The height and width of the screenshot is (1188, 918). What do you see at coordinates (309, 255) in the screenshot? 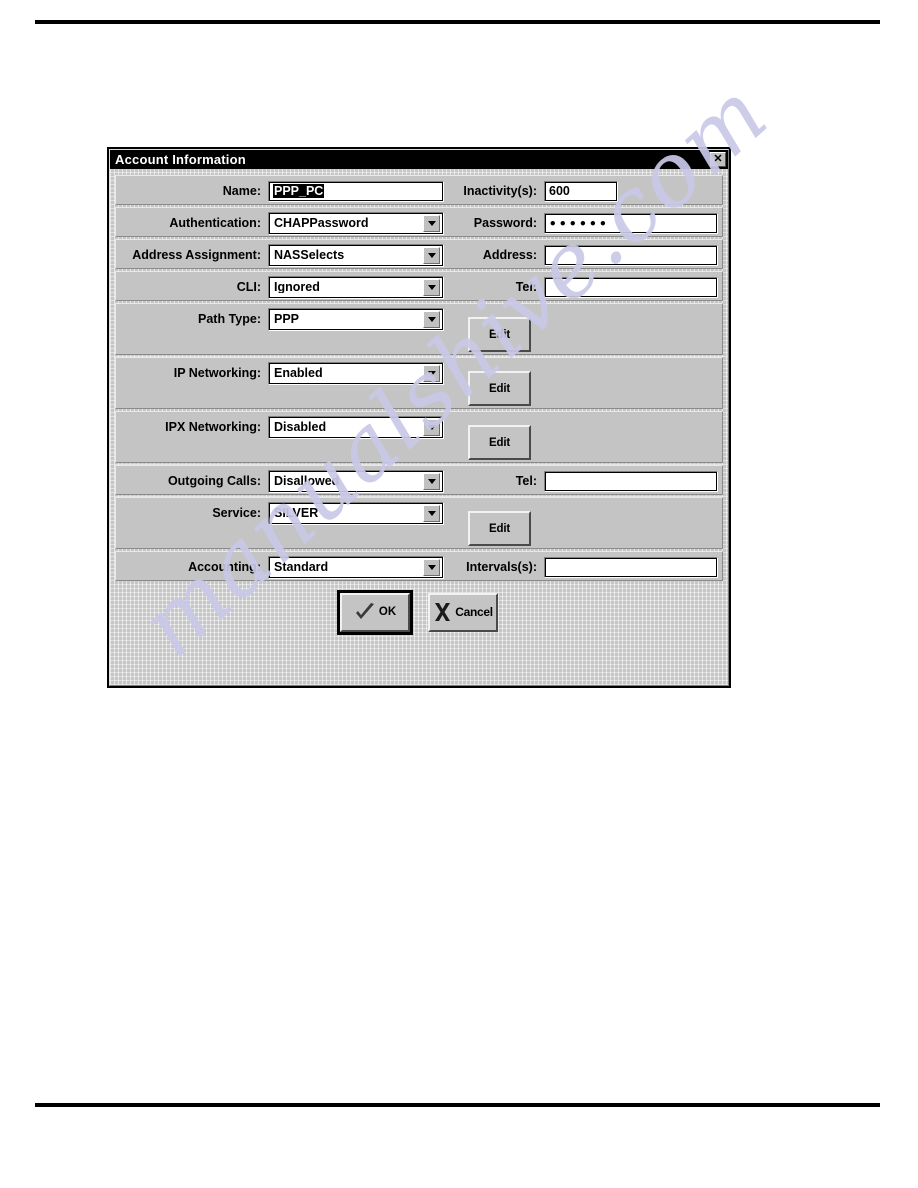
I see `dropdown-value: NASSelects` at bounding box center [309, 255].